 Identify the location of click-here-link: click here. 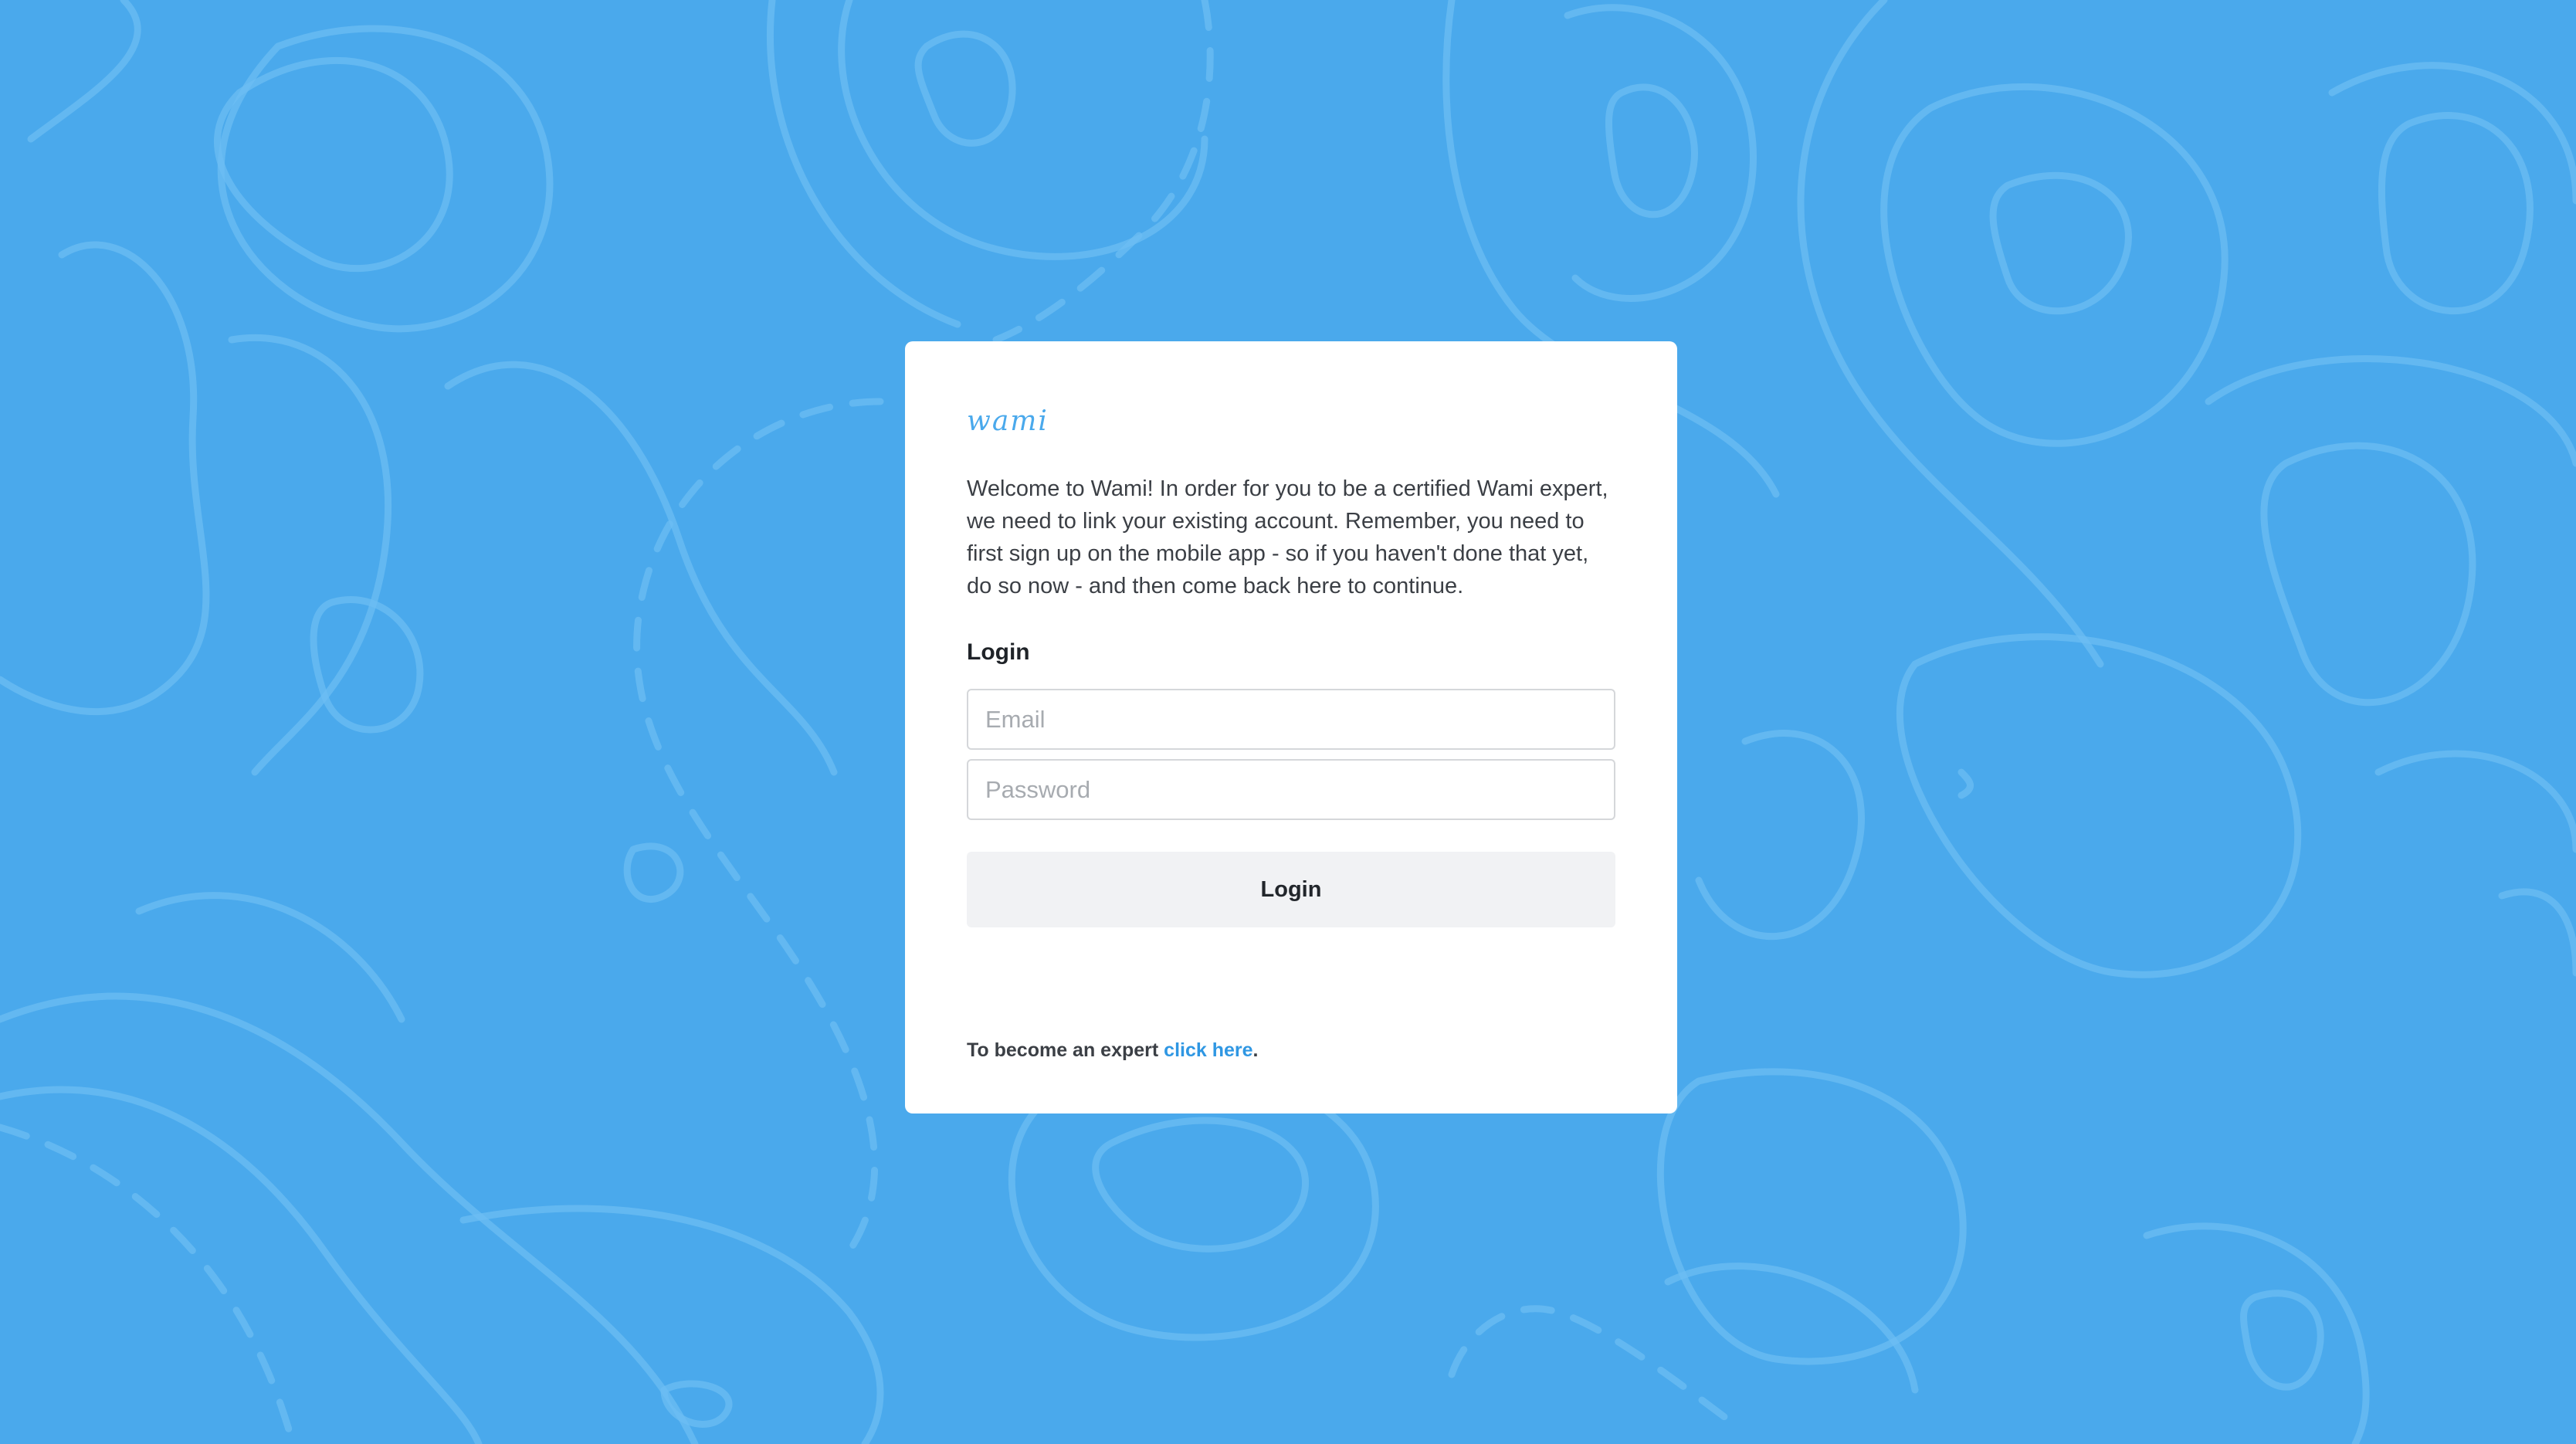
(1208, 1050).